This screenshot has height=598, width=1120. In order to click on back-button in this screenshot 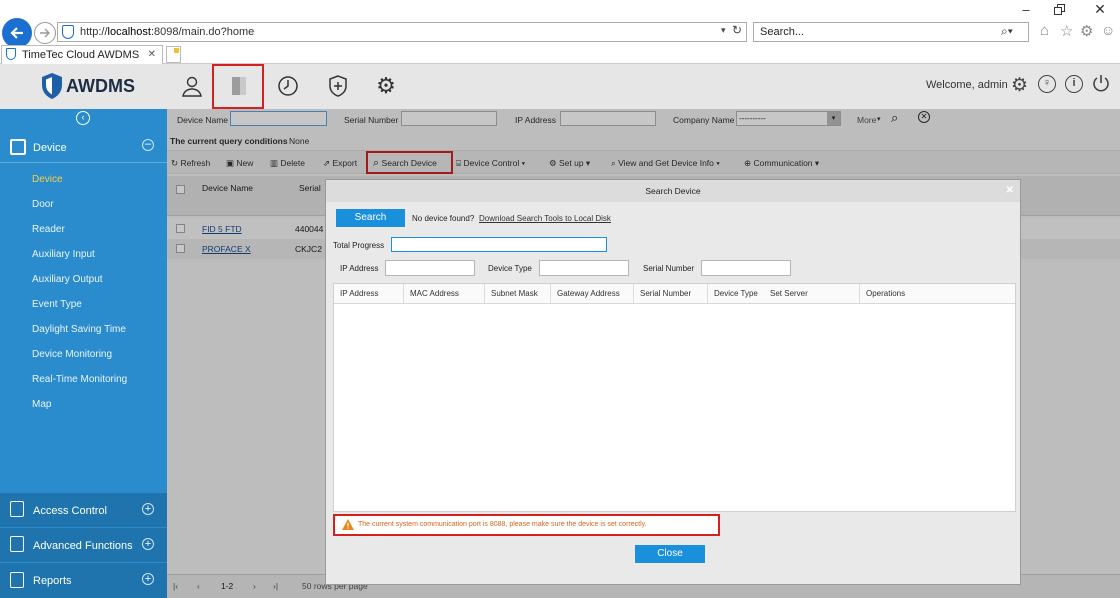, I will do `click(17, 33)`.